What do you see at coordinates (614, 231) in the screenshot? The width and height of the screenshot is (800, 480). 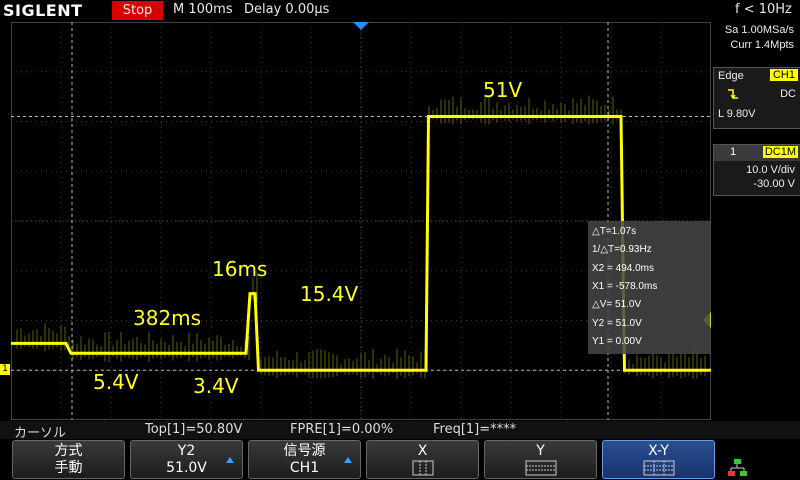 I see `delta-t-value: △T=1.07s` at bounding box center [614, 231].